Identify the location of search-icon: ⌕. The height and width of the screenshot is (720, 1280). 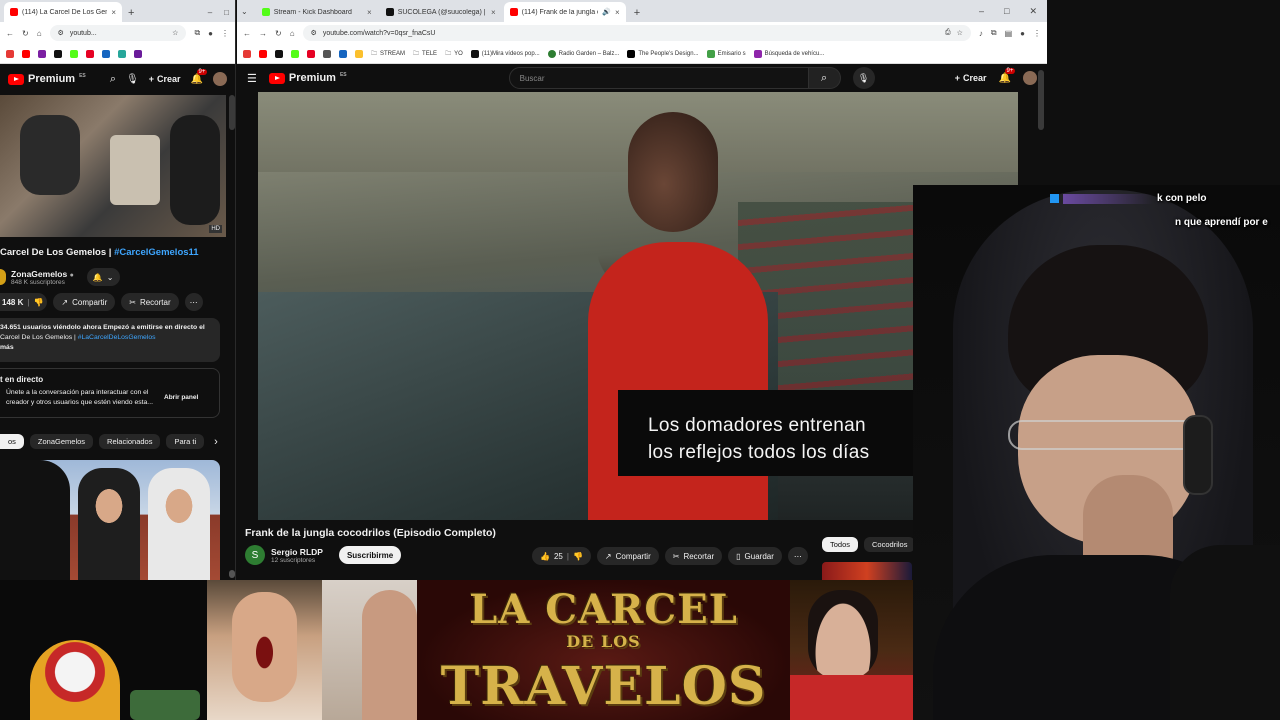
(113, 79).